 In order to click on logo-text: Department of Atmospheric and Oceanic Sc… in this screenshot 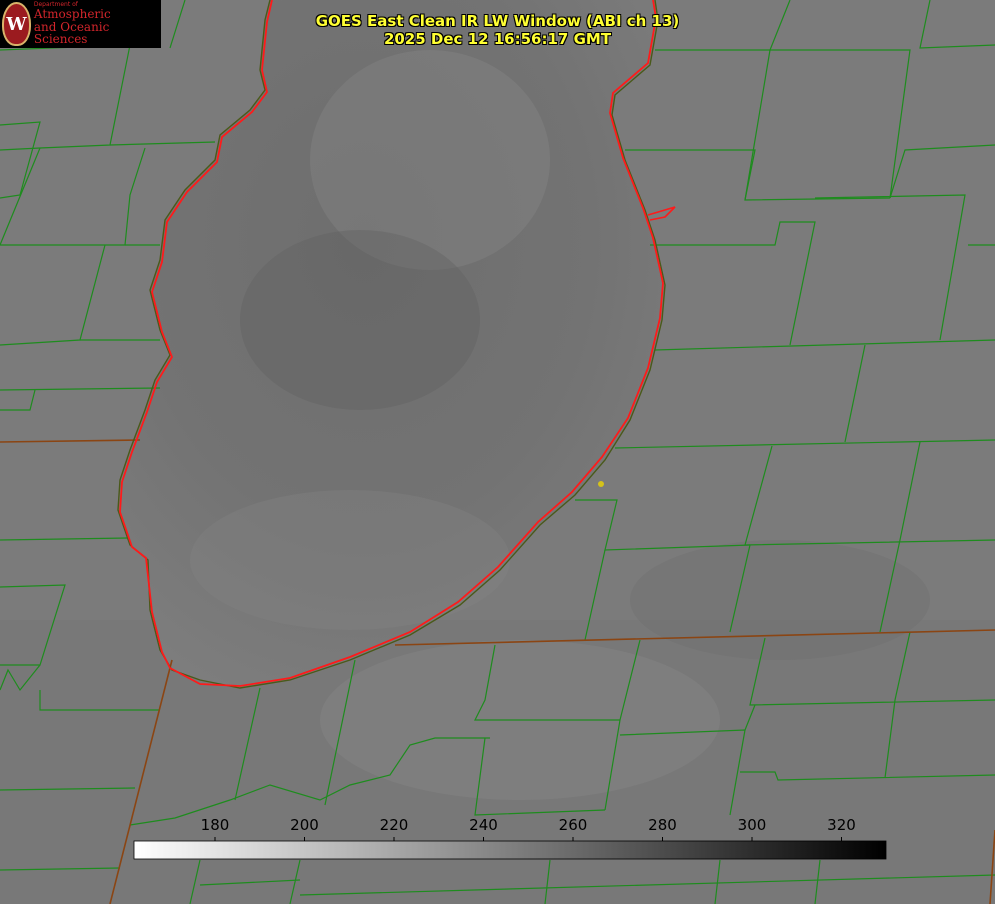, I will do `click(97, 24)`.